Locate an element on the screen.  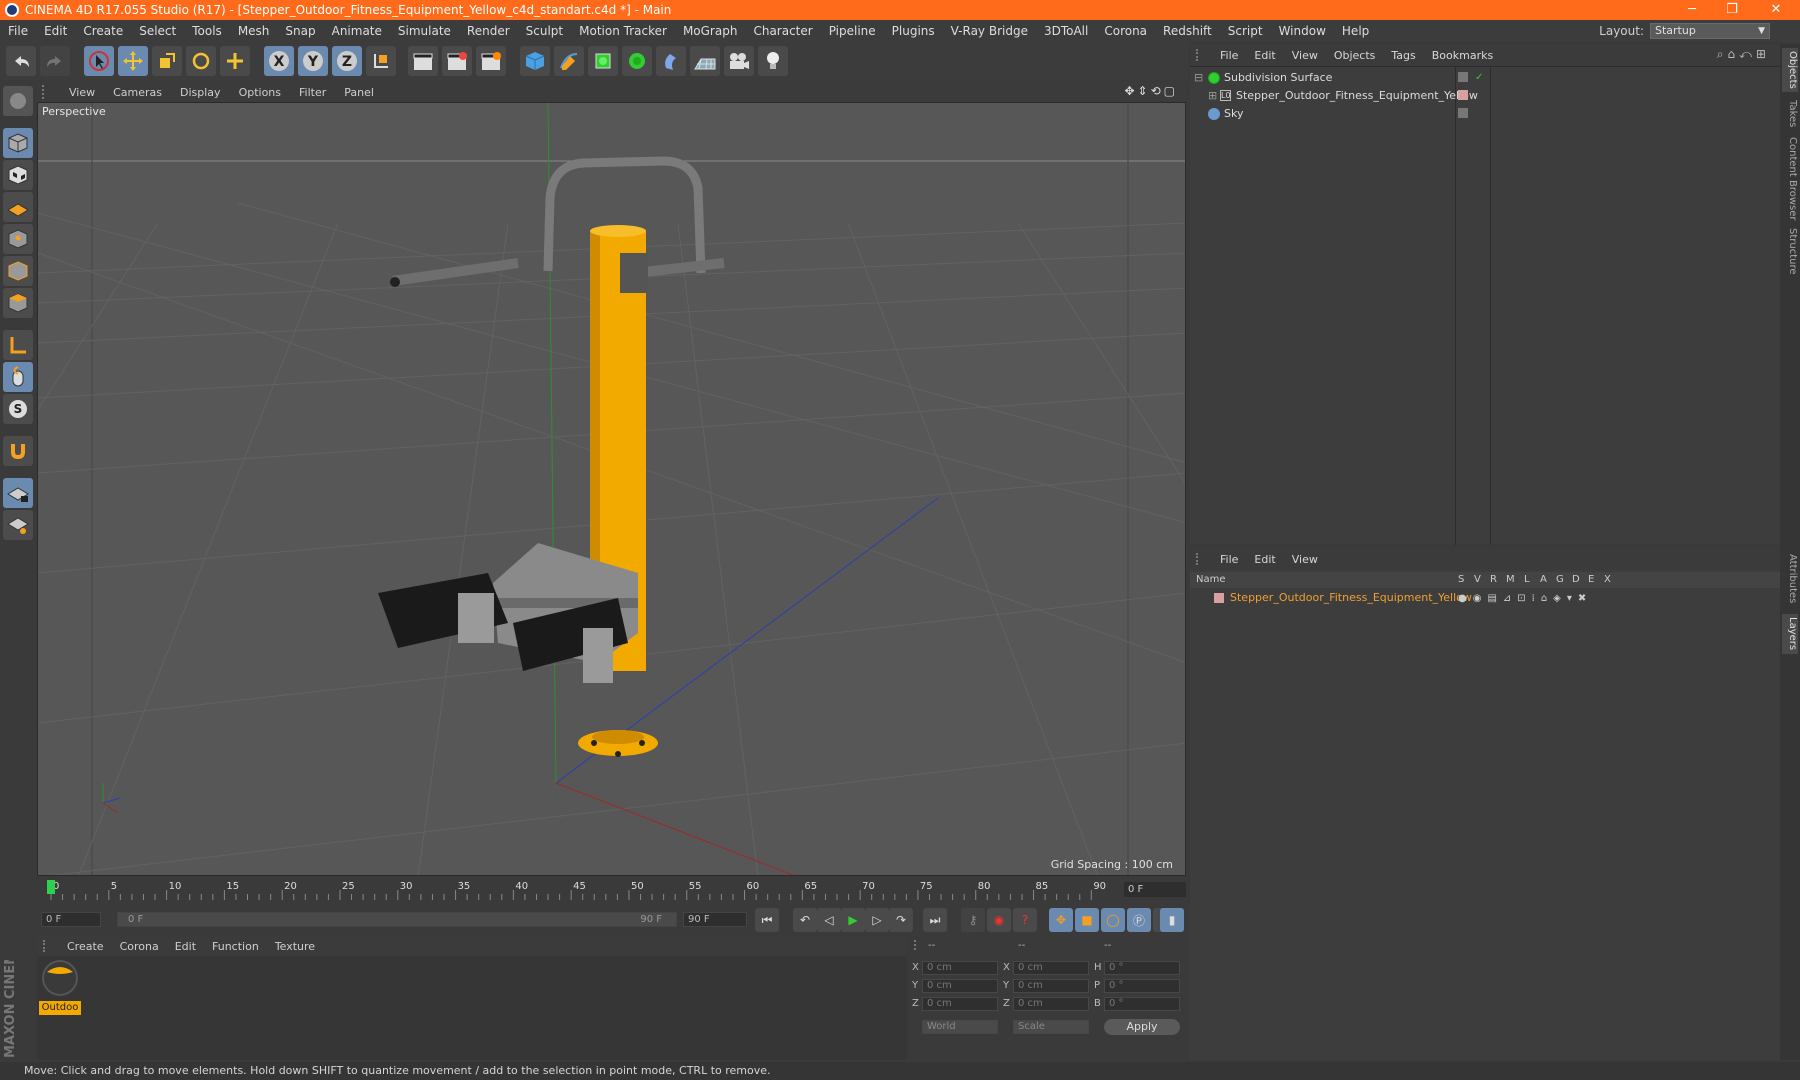
rotation-p-field: 0 ° is located at coordinates (1142, 986).